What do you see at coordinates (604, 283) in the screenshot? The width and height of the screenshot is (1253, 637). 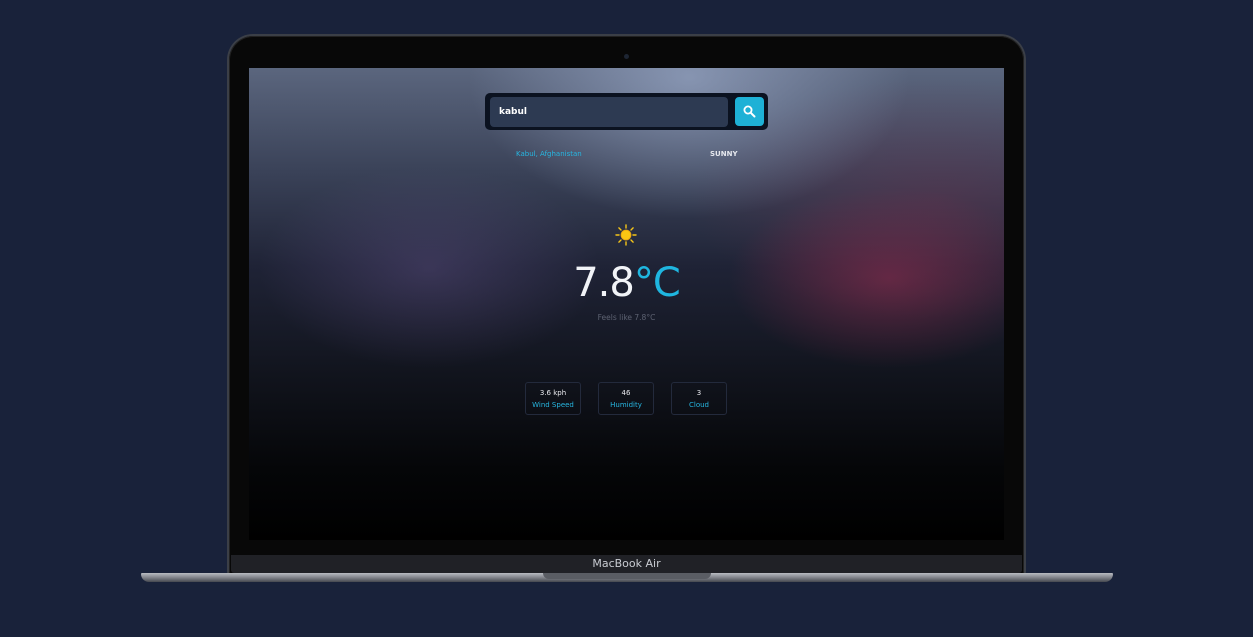 I see `temperature-value: 7.8` at bounding box center [604, 283].